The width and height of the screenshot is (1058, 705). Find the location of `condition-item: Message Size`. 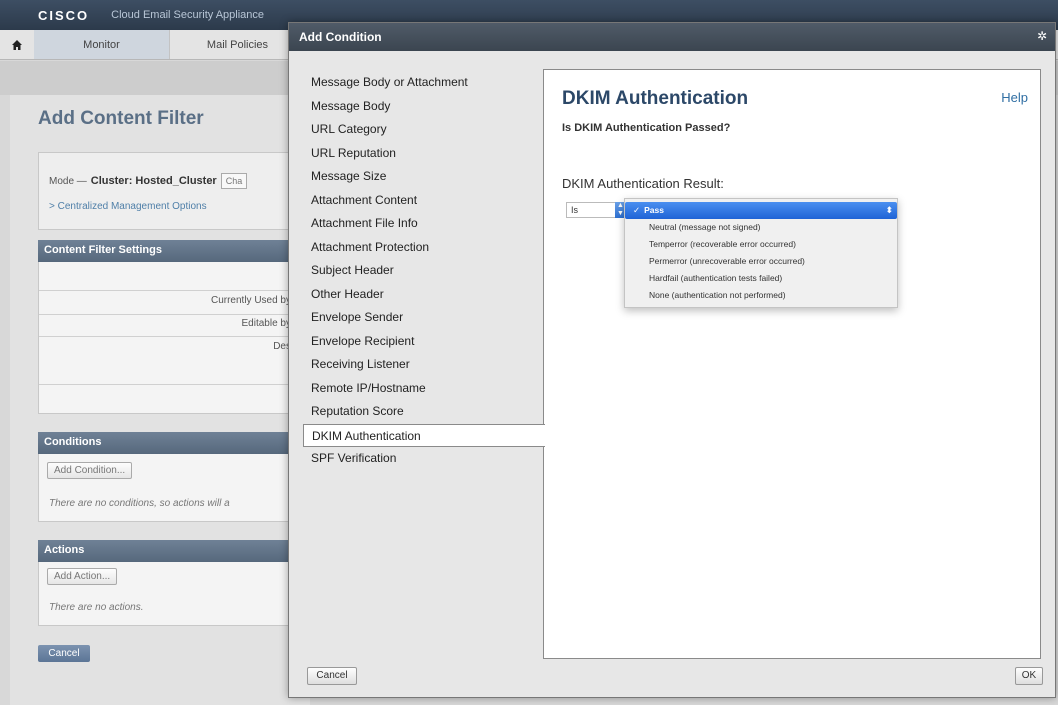

condition-item: Message Size is located at coordinates (423, 177).